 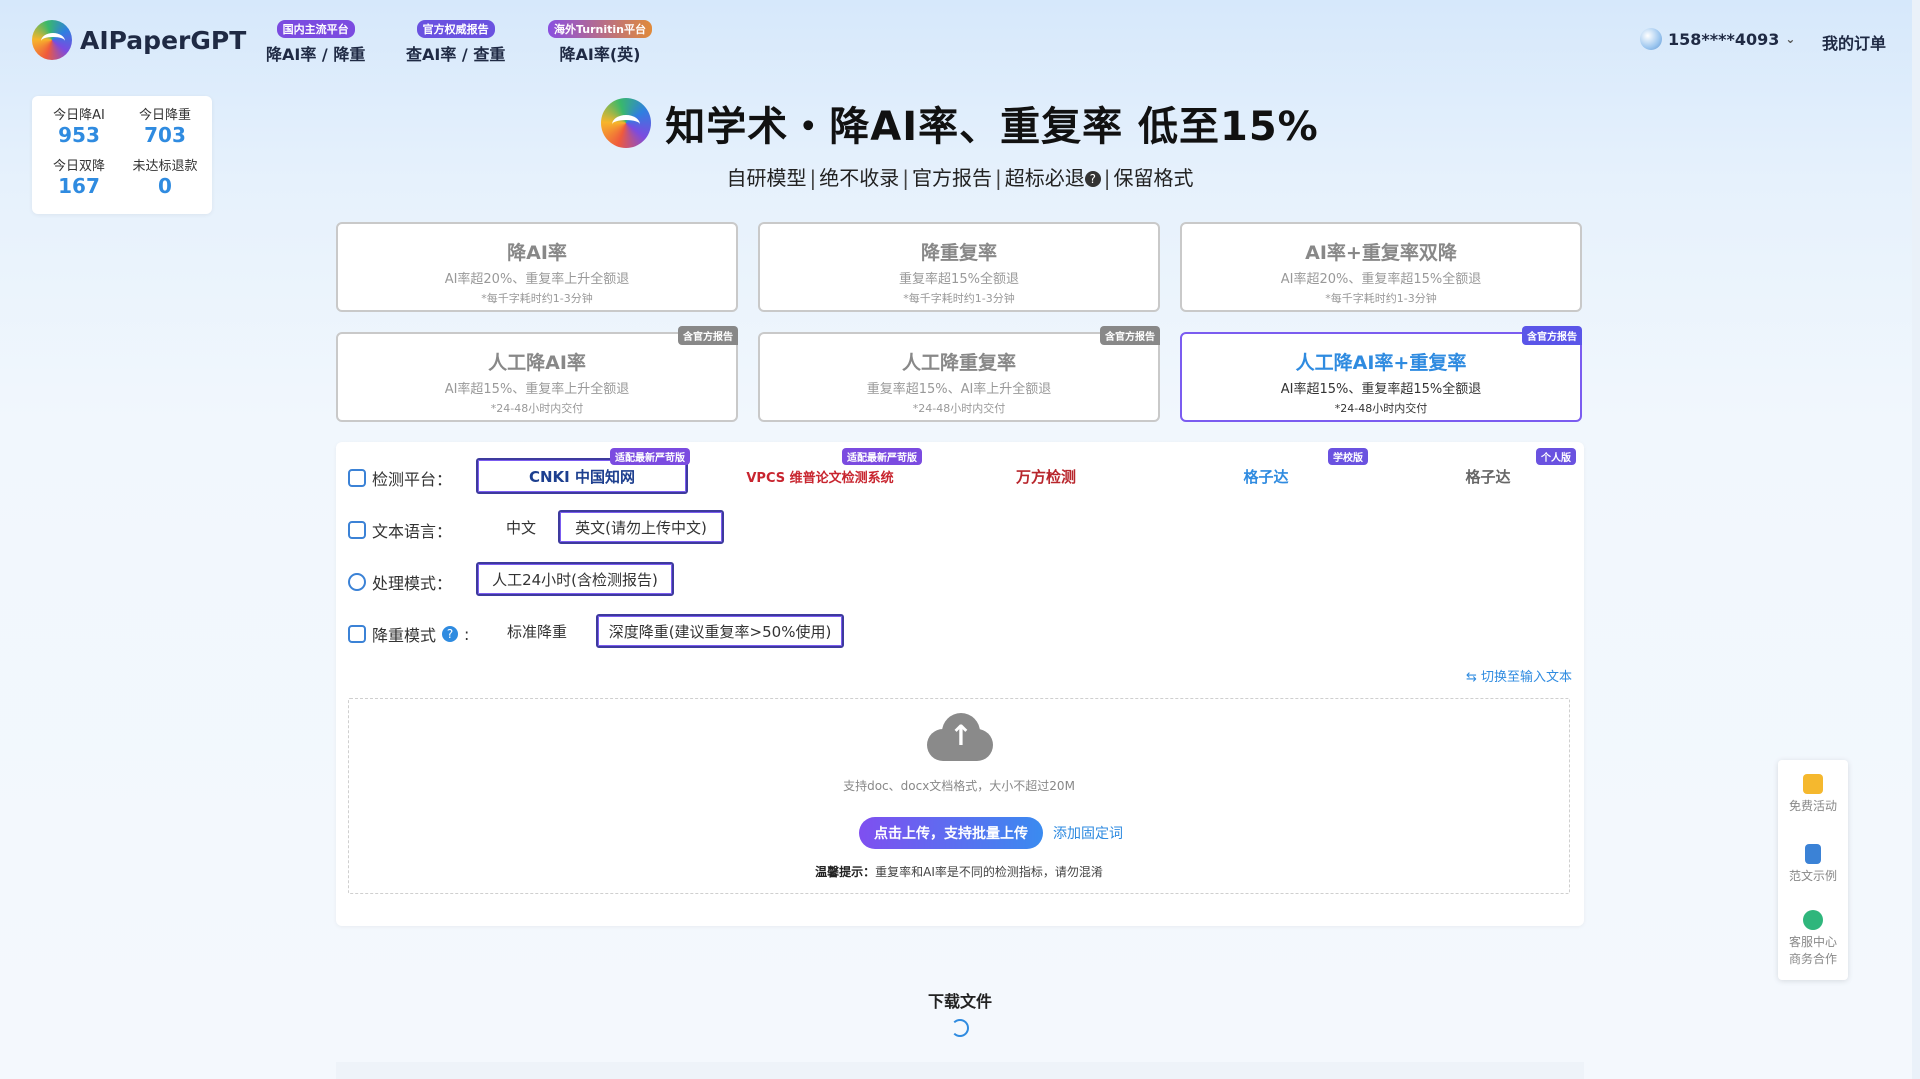 I want to click on row-label-text: 检测平台：, so click(x=412, y=479).